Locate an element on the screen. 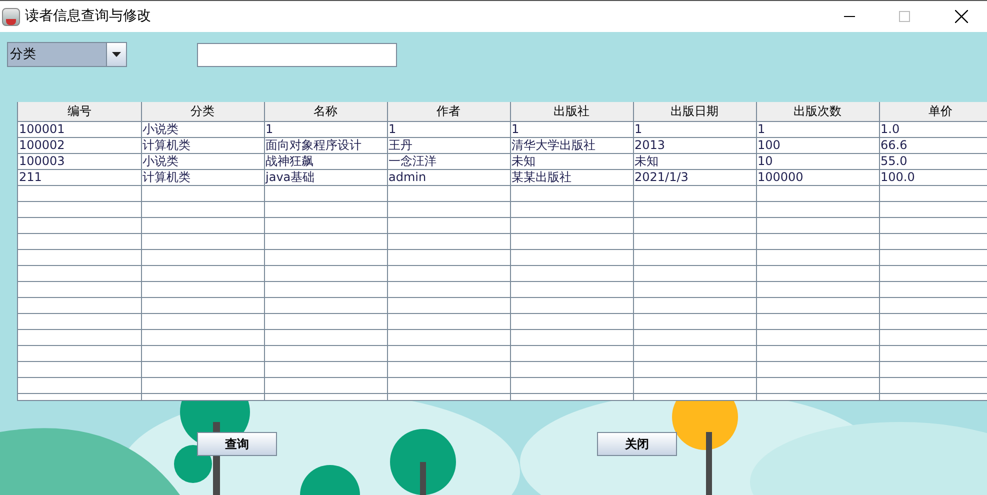 Image resolution: width=987 pixels, height=495 pixels. table-cell: 100.0 is located at coordinates (933, 177).